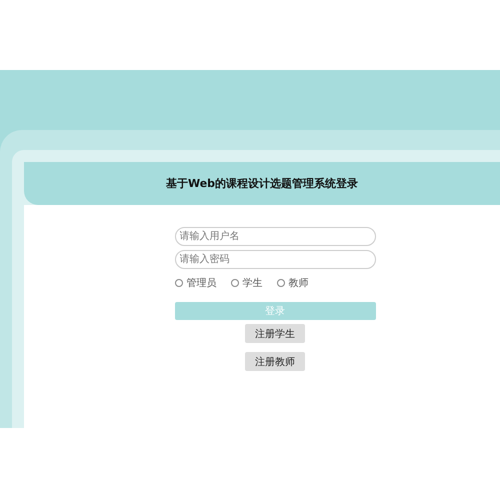 Image resolution: width=500 pixels, height=500 pixels. What do you see at coordinates (252, 283) in the screenshot?
I see `radio-label: 学生` at bounding box center [252, 283].